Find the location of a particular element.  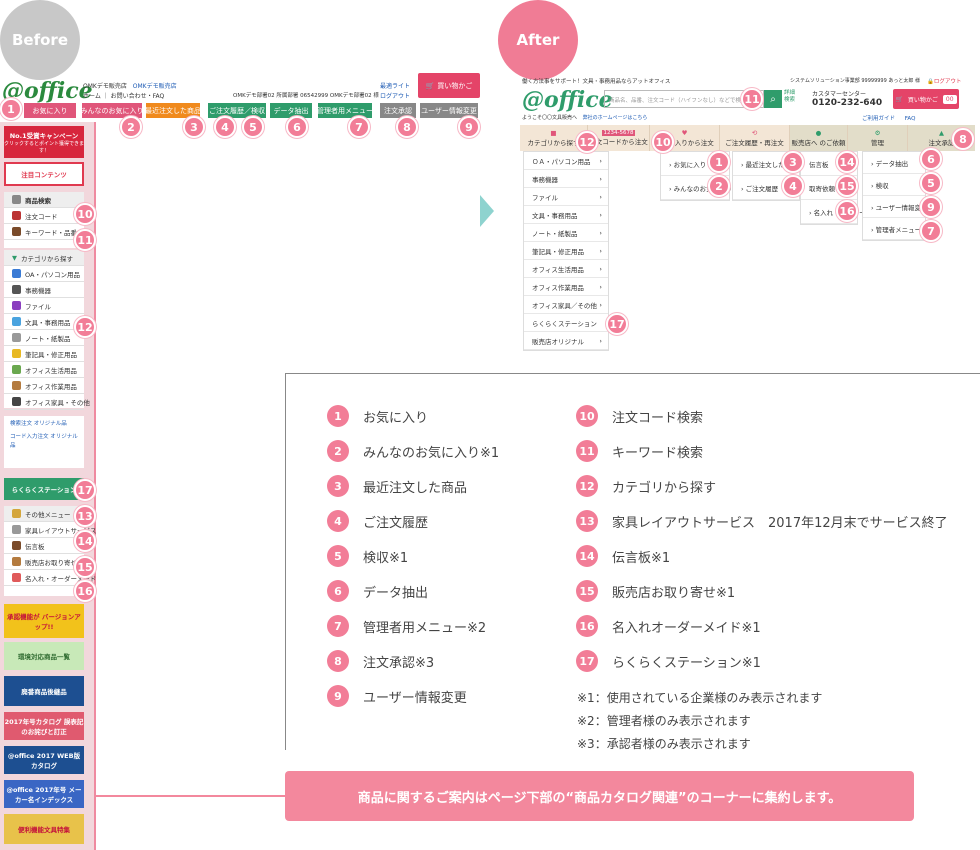

notebook-icon is located at coordinates (16, 337).